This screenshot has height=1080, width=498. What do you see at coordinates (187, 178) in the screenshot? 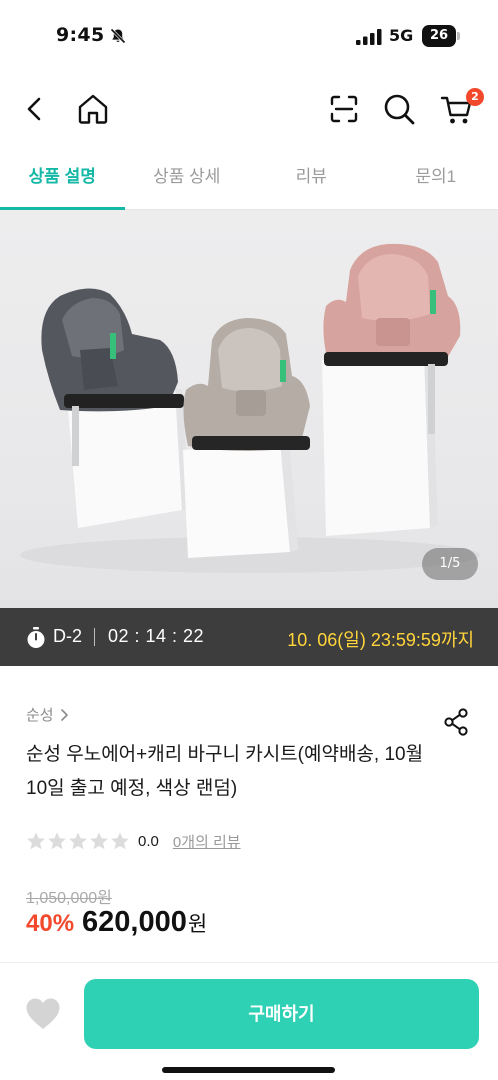
I see `tab-product-detail: 상품 상세` at bounding box center [187, 178].